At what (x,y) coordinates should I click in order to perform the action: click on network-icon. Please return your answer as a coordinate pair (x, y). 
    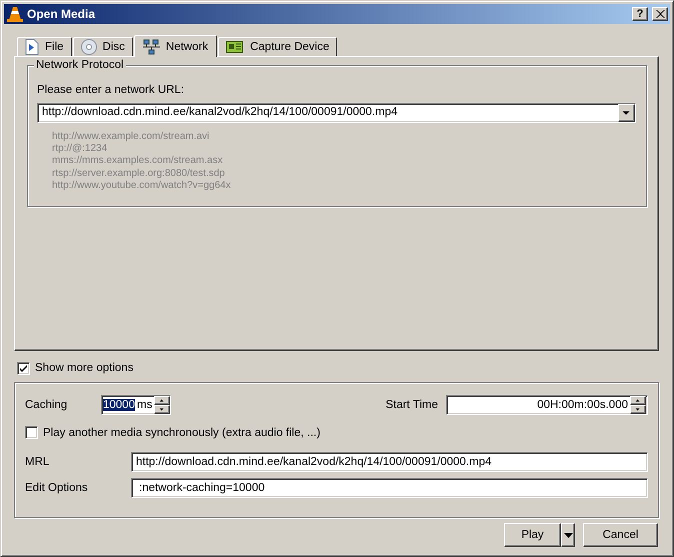
    Looking at the image, I should click on (151, 46).